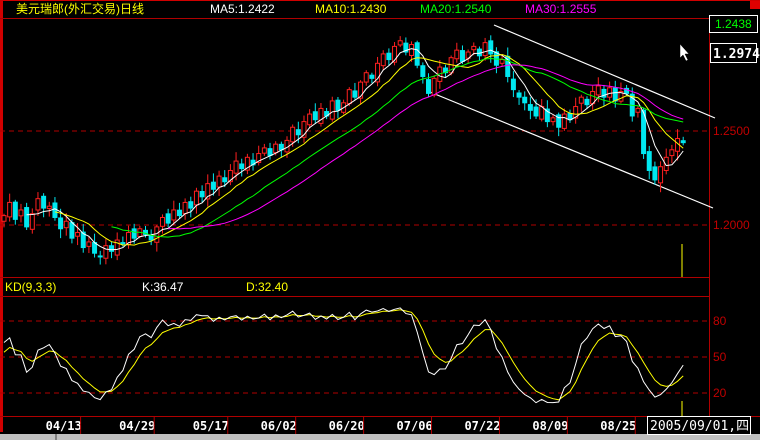  I want to click on cursor-date: 2005/09/01,四, so click(699, 426).